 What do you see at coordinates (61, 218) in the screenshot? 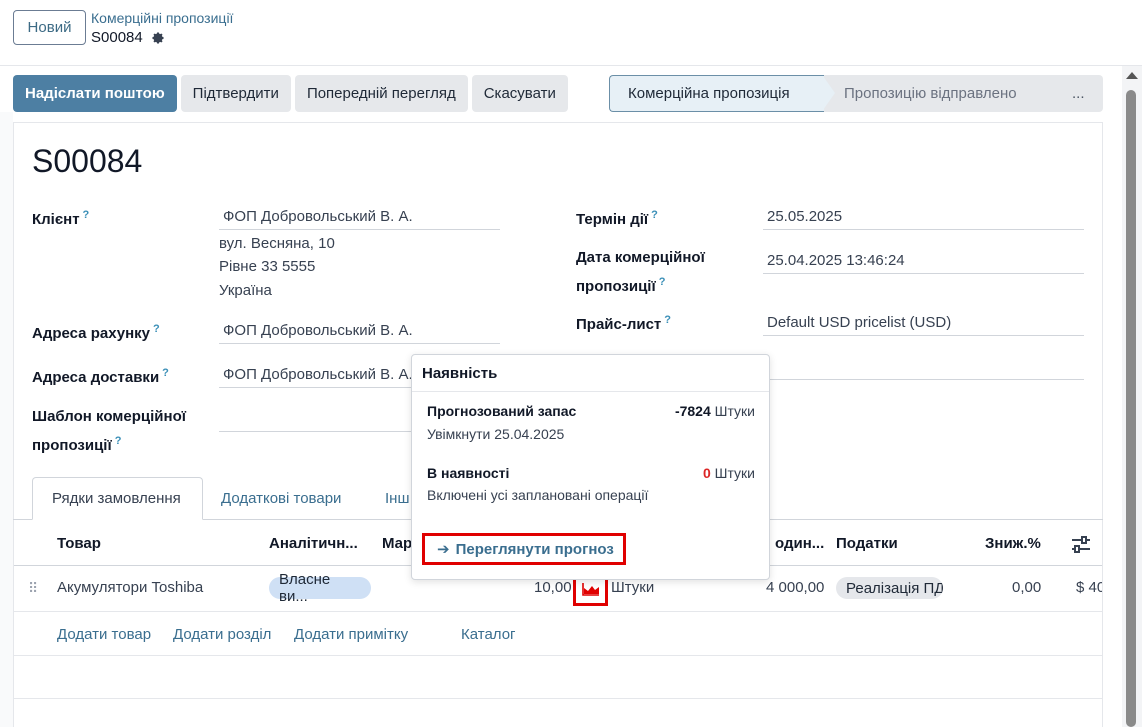
I see `customer-label: Клієнт?` at bounding box center [61, 218].